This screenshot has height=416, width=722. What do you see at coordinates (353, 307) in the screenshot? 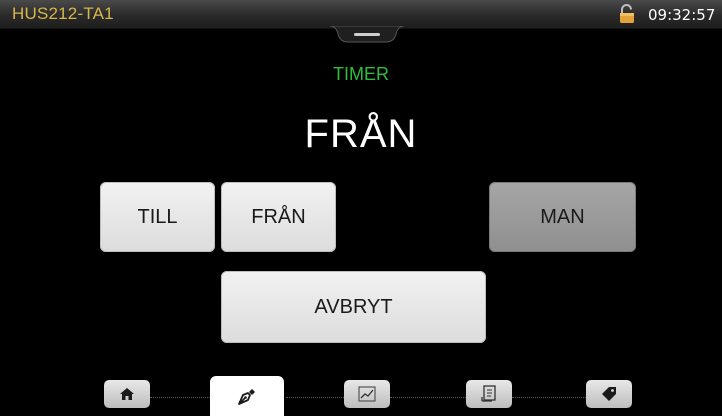
I see `avbryt-button: AVBRYT` at bounding box center [353, 307].